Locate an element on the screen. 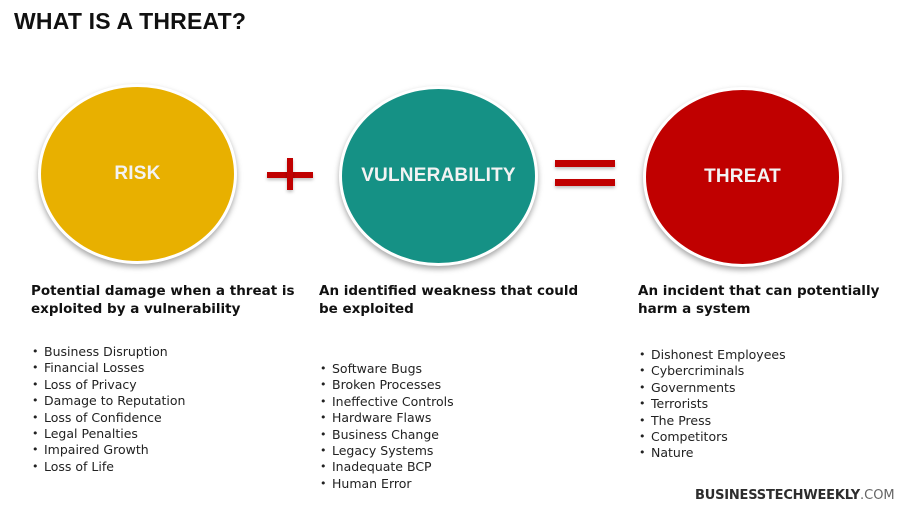 The width and height of the screenshot is (900, 514). plus-icon is located at coordinates (290, 174).